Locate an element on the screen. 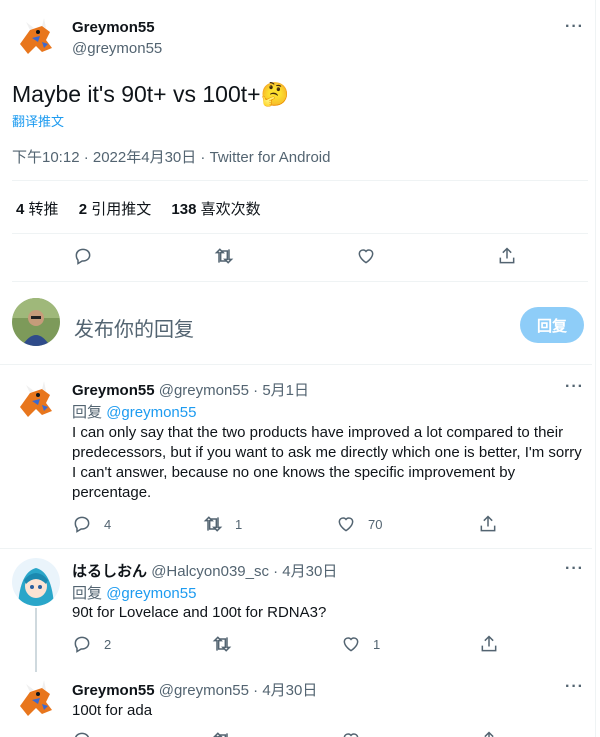 The width and height of the screenshot is (600, 737). author-name: Greymon55 is located at coordinates (113, 27).